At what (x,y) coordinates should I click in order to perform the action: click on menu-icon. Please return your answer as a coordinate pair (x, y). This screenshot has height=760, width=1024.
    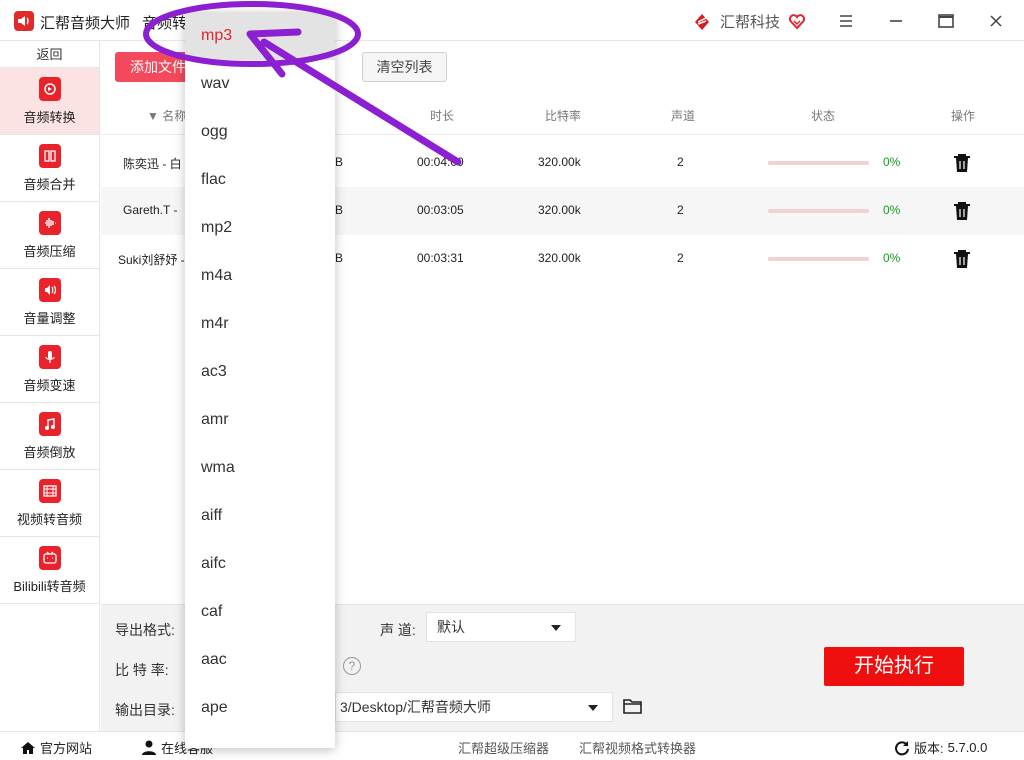
    Looking at the image, I should click on (846, 21).